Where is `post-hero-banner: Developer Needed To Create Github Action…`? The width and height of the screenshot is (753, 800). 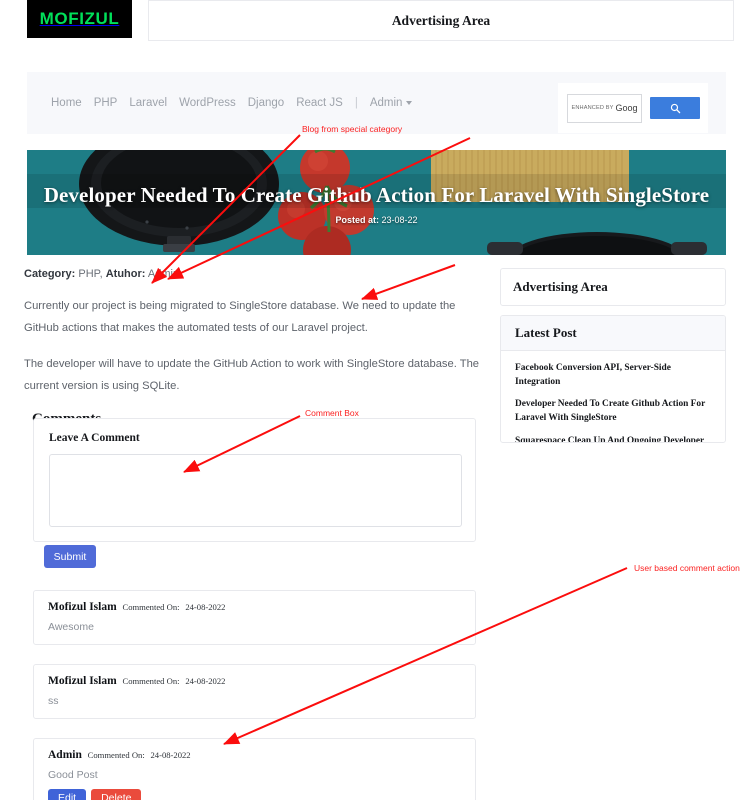 post-hero-banner: Developer Needed To Create Github Action… is located at coordinates (376, 202).